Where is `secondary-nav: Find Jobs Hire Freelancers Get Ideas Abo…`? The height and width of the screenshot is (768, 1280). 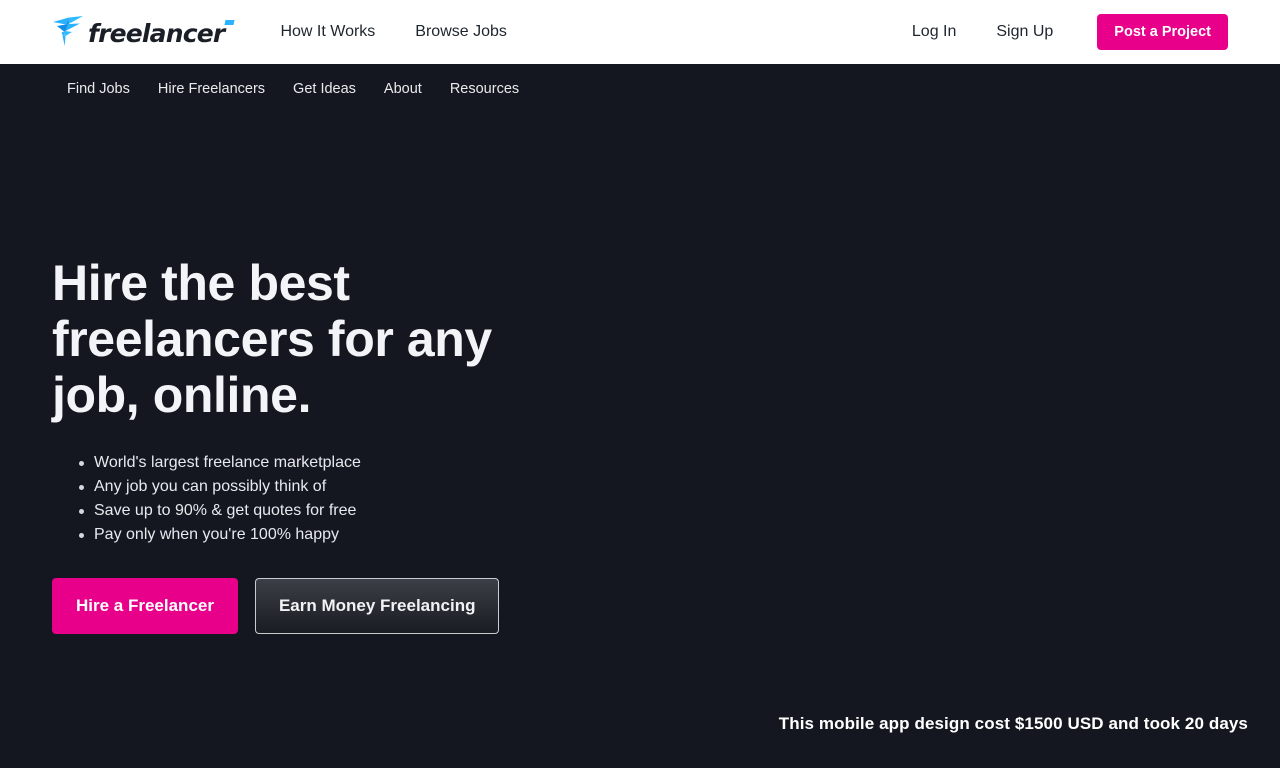
secondary-nav: Find Jobs Hire Freelancers Get Ideas Abo… is located at coordinates (640, 89).